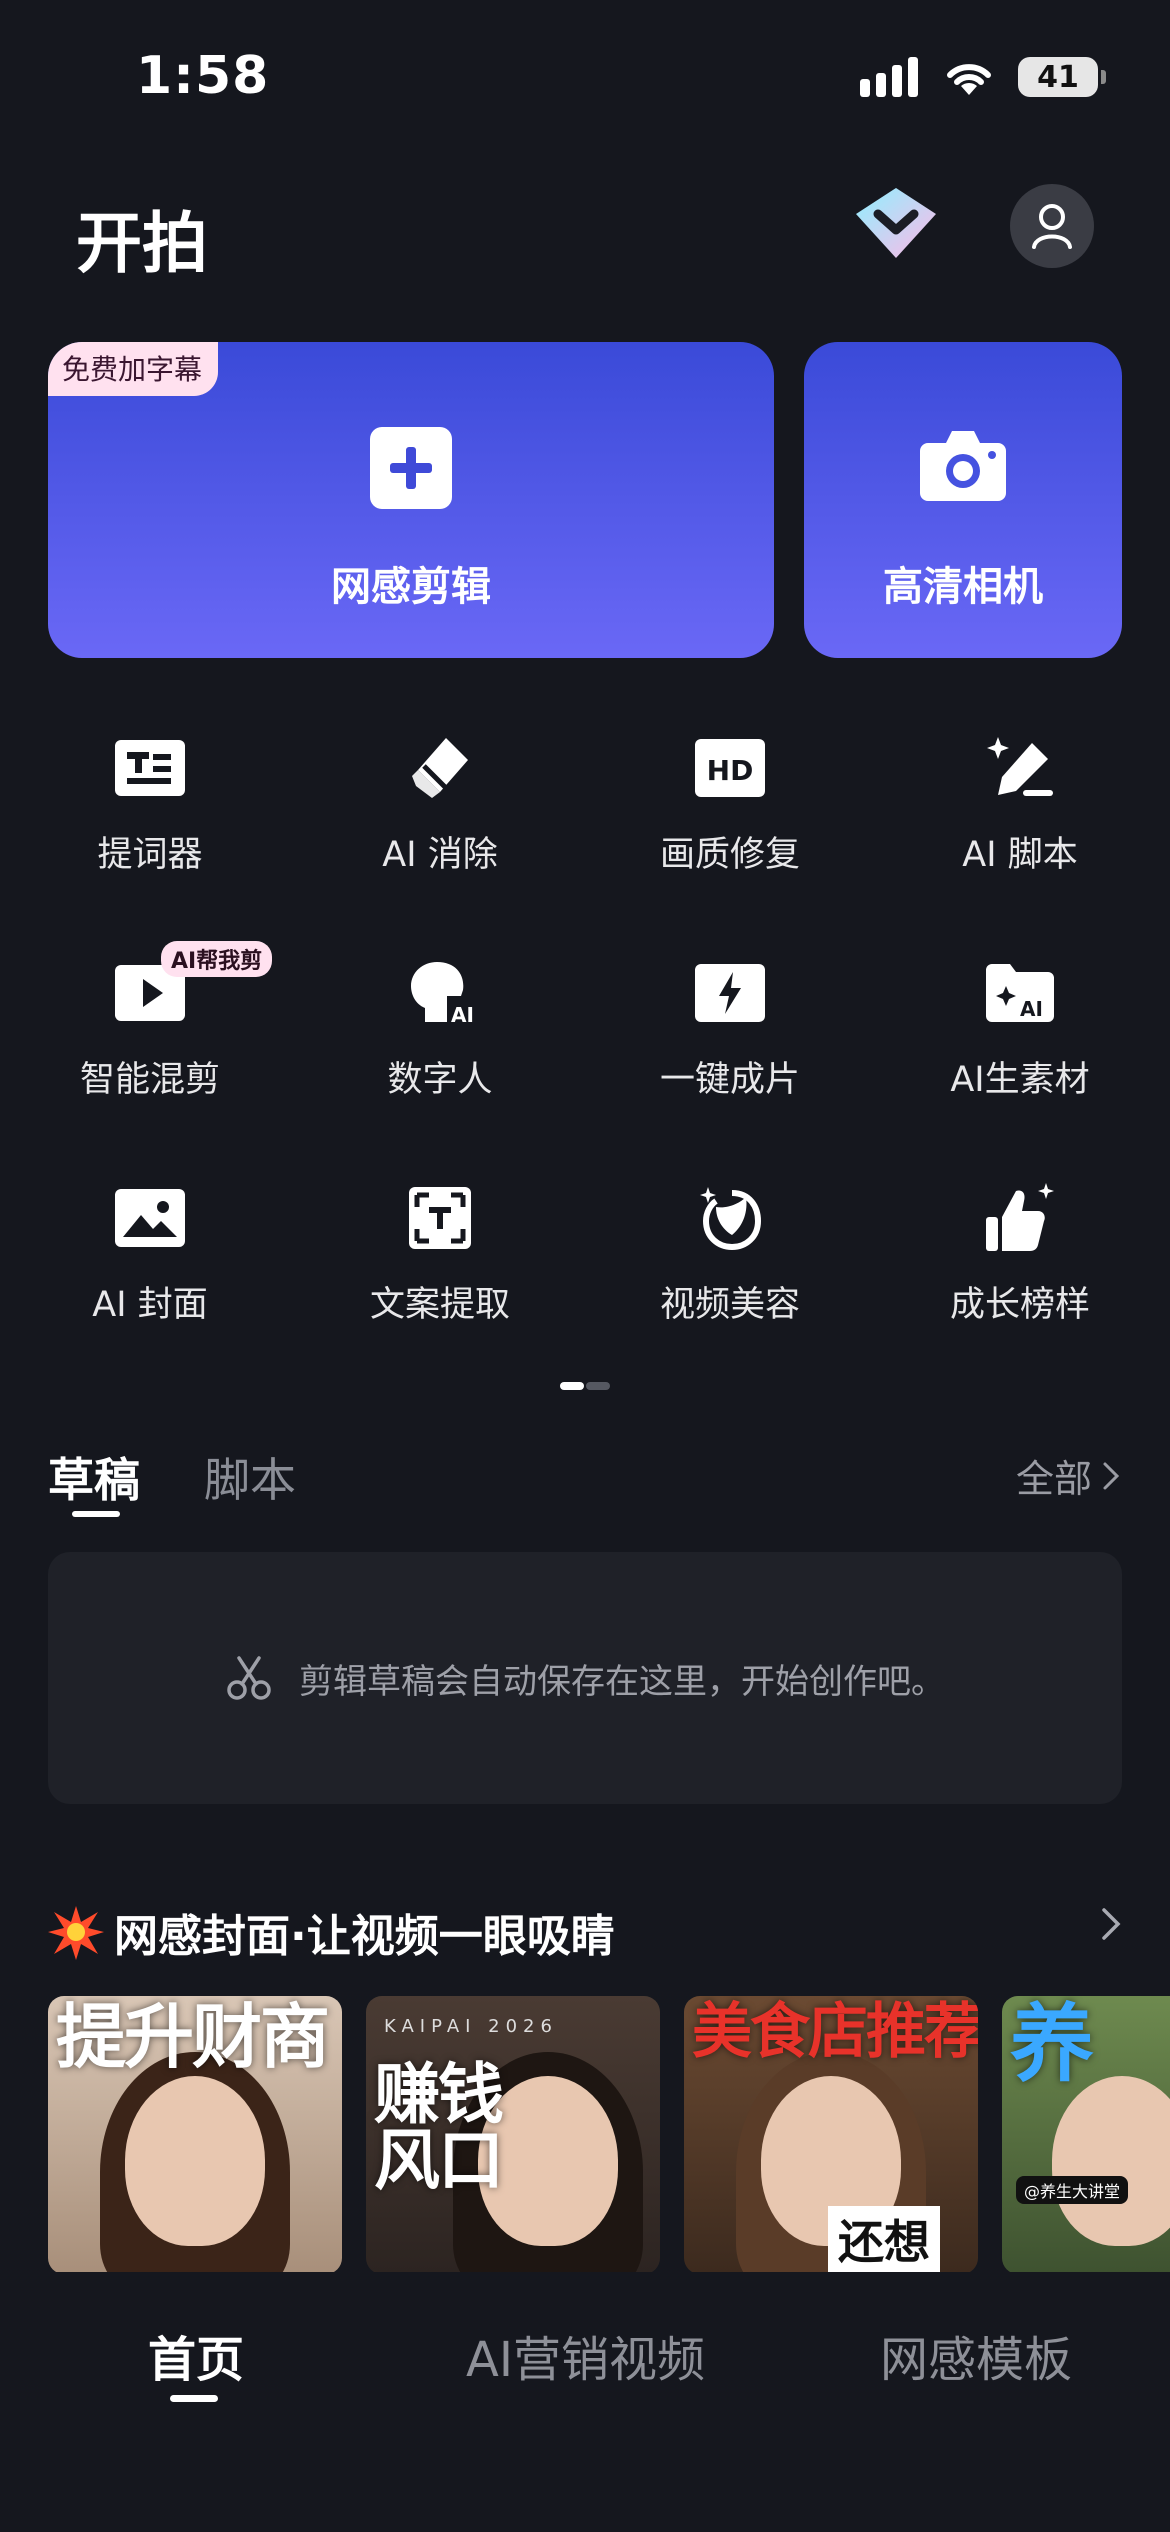  What do you see at coordinates (150, 1305) in the screenshot?
I see `tool-label: AI 封面` at bounding box center [150, 1305].